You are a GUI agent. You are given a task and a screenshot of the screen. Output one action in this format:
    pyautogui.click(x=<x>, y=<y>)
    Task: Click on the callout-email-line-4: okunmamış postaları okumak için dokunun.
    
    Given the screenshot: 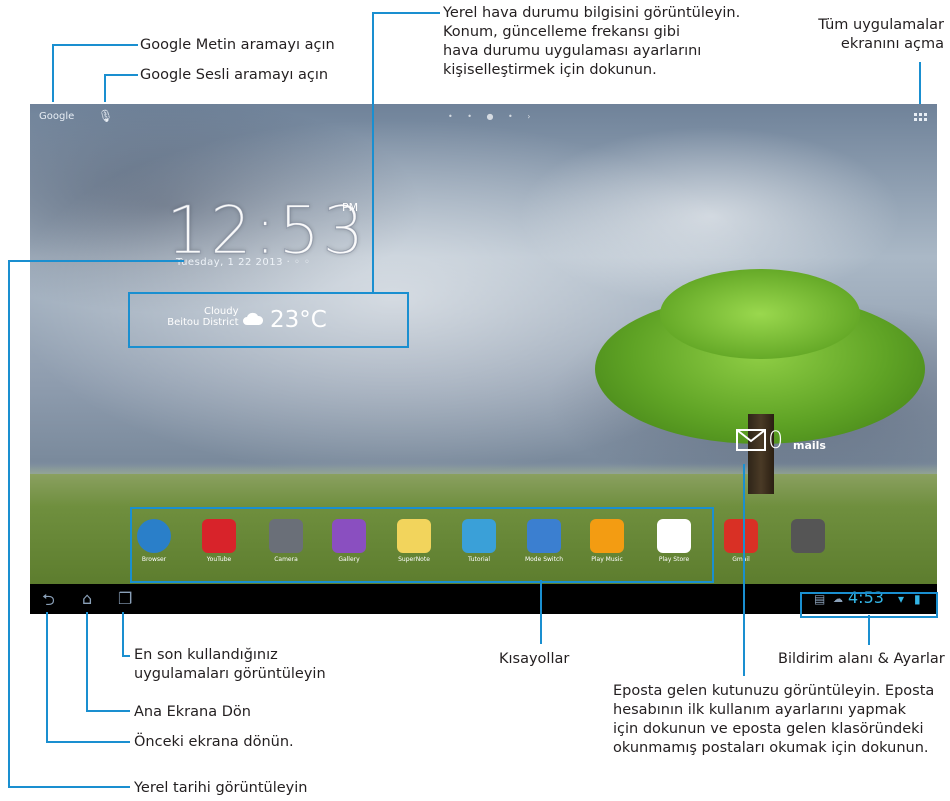 What is the action you would take?
    pyautogui.click(x=771, y=748)
    